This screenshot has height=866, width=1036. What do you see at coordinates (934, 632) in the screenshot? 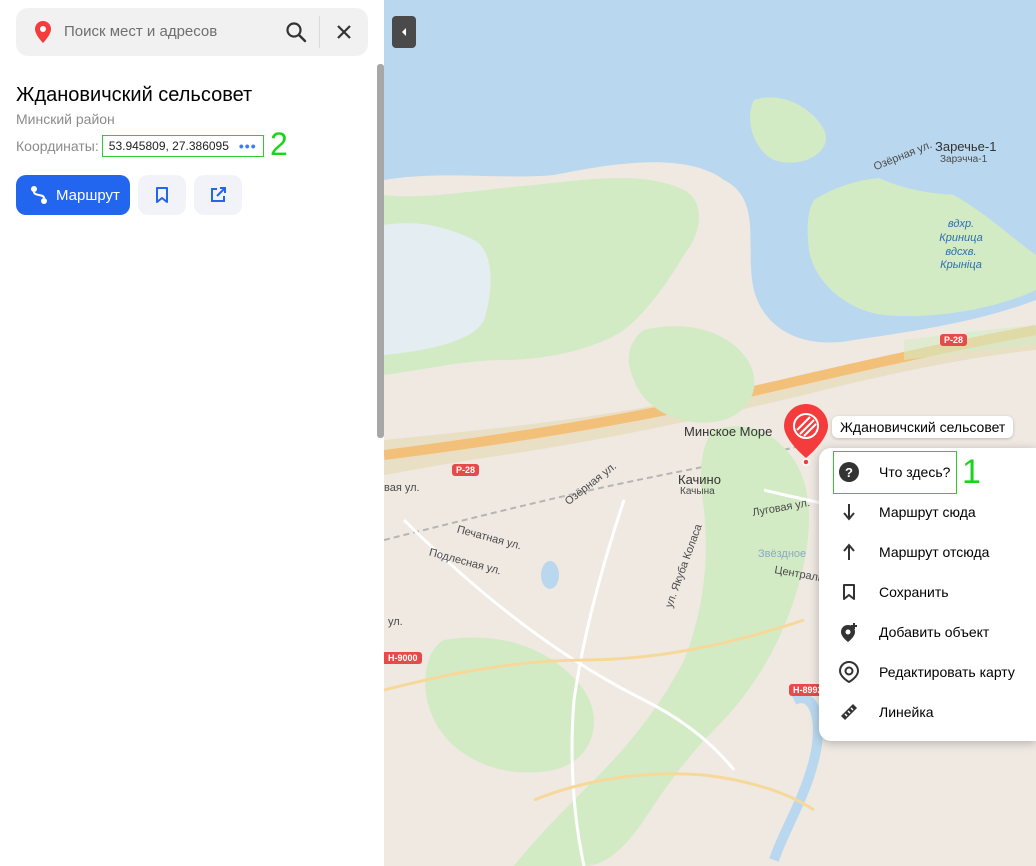
I see `menu-item-label: Добавить объект` at bounding box center [934, 632].